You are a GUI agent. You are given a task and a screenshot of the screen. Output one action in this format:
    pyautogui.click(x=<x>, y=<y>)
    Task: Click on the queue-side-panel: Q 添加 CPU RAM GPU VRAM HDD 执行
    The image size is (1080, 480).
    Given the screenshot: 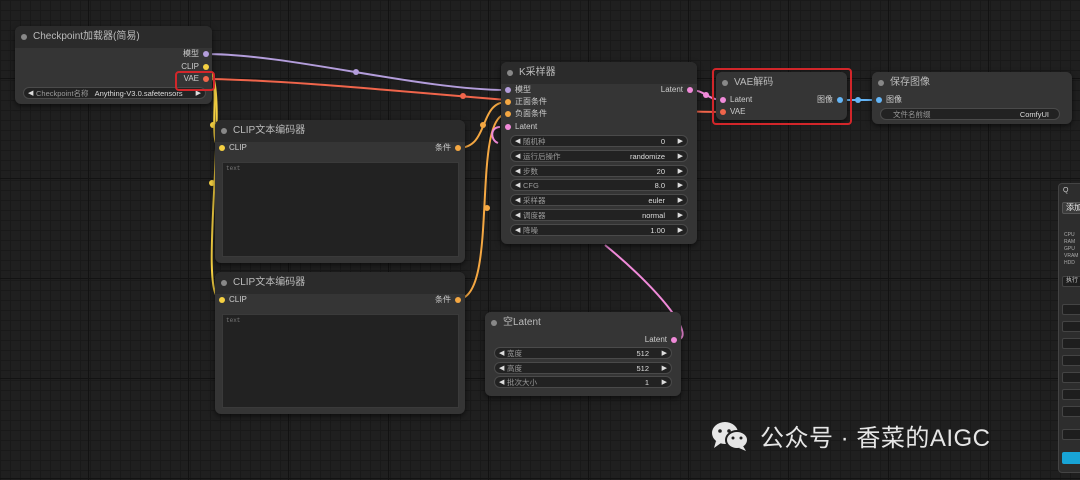 What is the action you would take?
    pyautogui.click(x=1069, y=328)
    